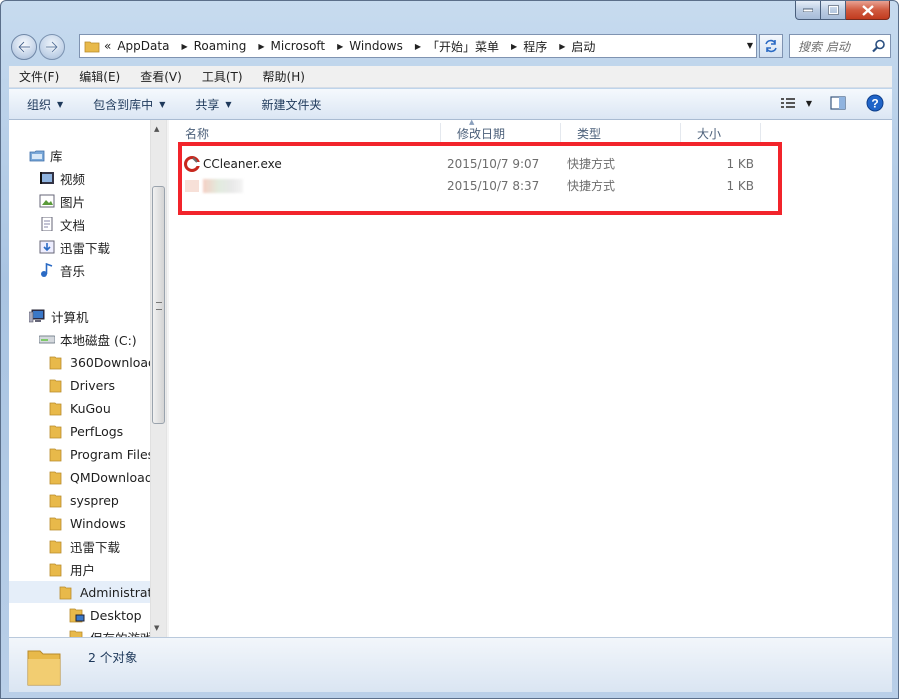 The width and height of the screenshot is (899, 699). I want to click on drive-icon, so click(47, 339).